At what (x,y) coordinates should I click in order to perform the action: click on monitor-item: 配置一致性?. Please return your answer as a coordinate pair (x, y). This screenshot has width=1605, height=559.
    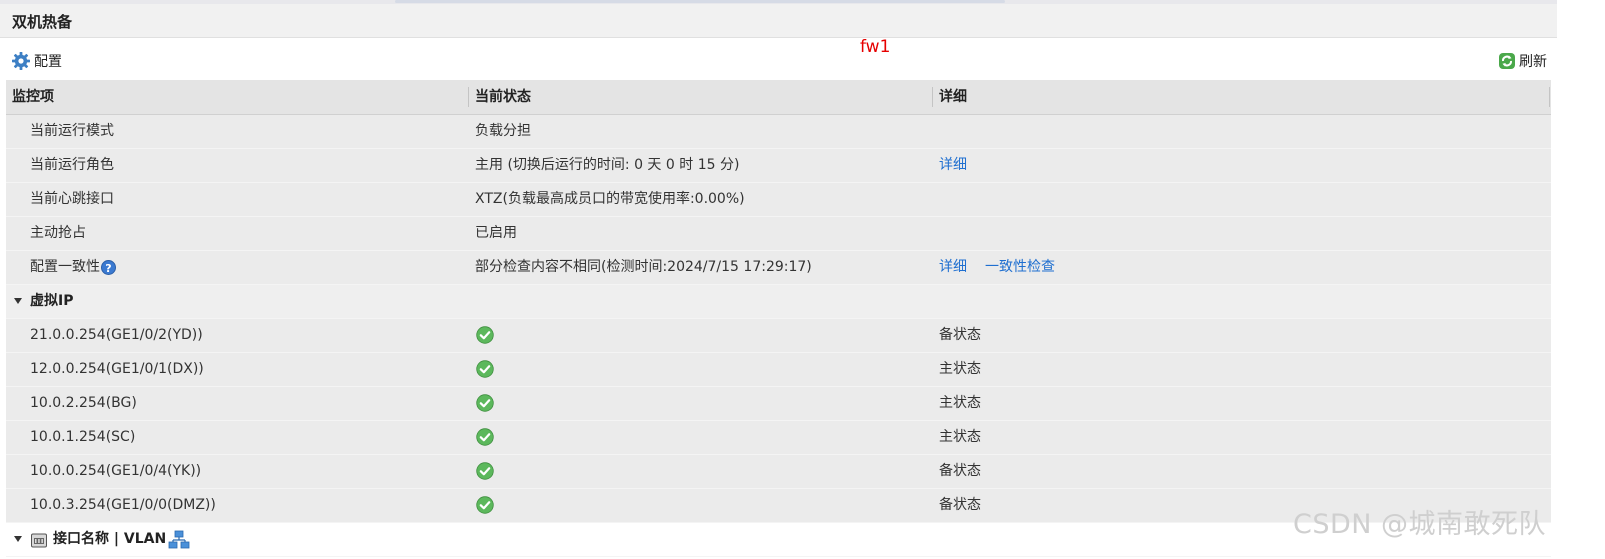
    Looking at the image, I should click on (73, 267).